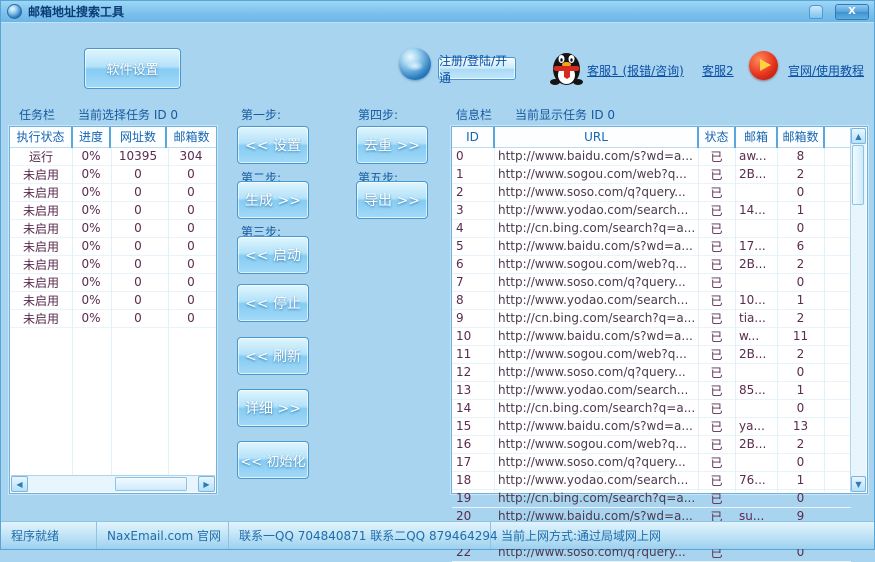 This screenshot has height=562, width=875. I want to click on register-login-button: 注册/登陆/开通, so click(477, 69).